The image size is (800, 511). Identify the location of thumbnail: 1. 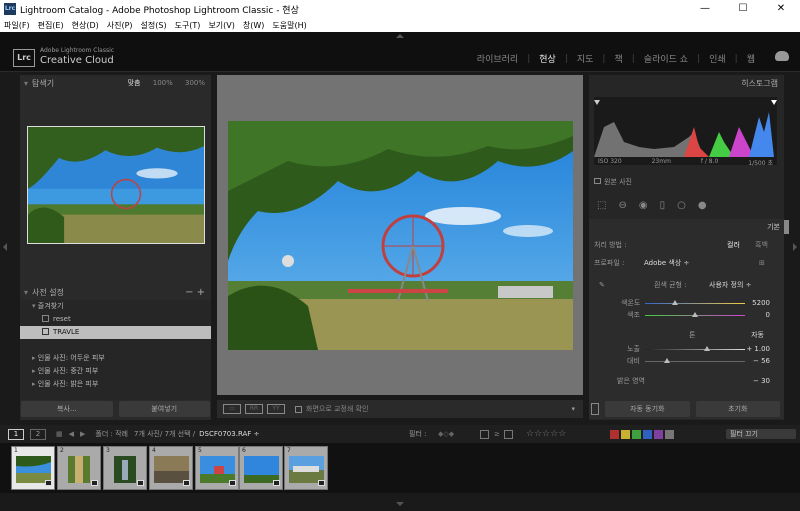
(33, 468).